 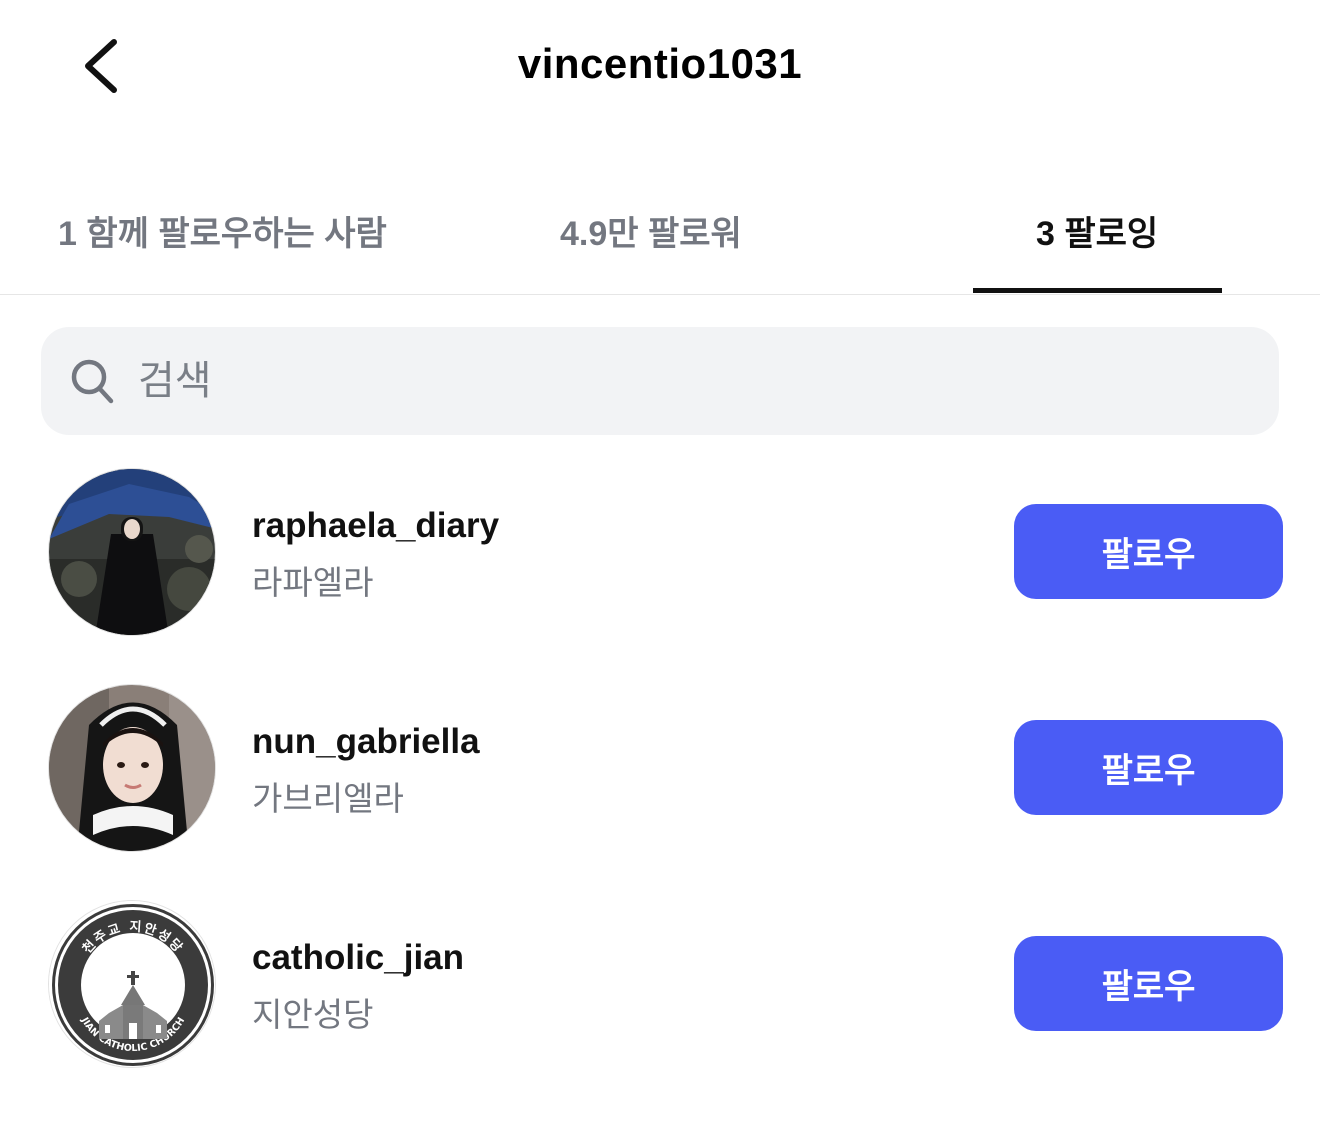 What do you see at coordinates (313, 1014) in the screenshot?
I see `display-name: 지안성당` at bounding box center [313, 1014].